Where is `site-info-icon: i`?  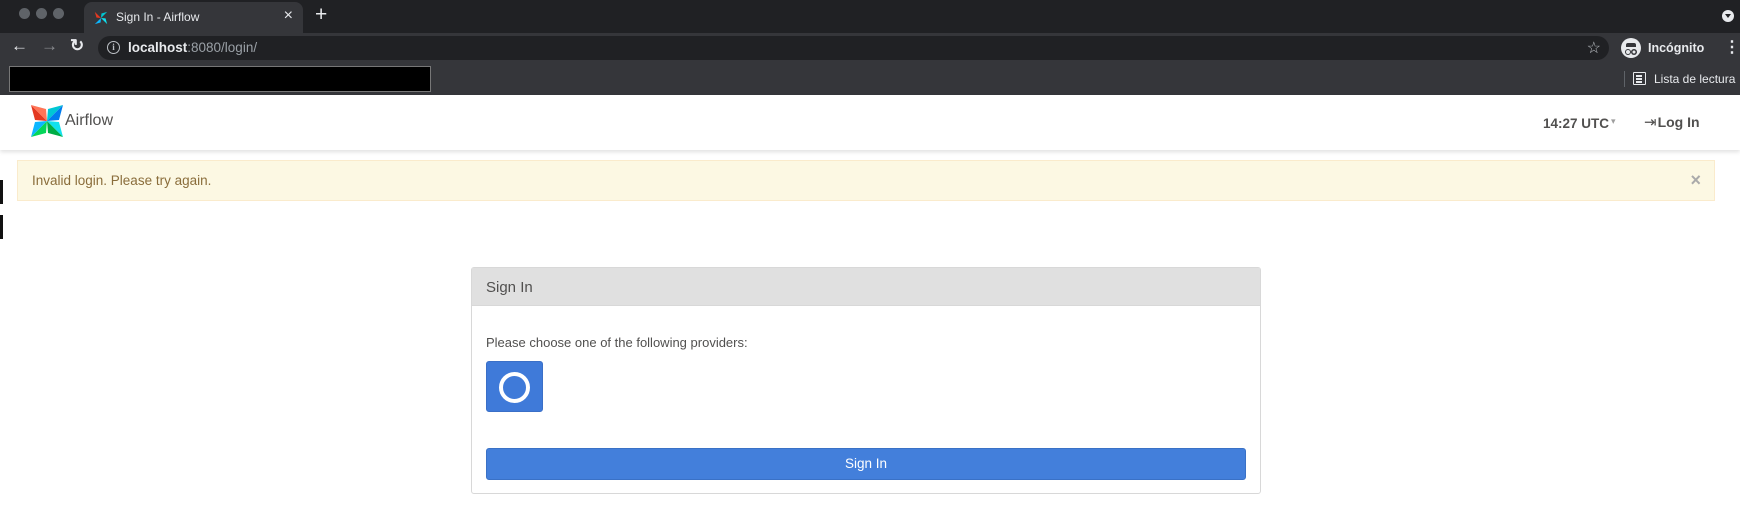 site-info-icon: i is located at coordinates (113, 47).